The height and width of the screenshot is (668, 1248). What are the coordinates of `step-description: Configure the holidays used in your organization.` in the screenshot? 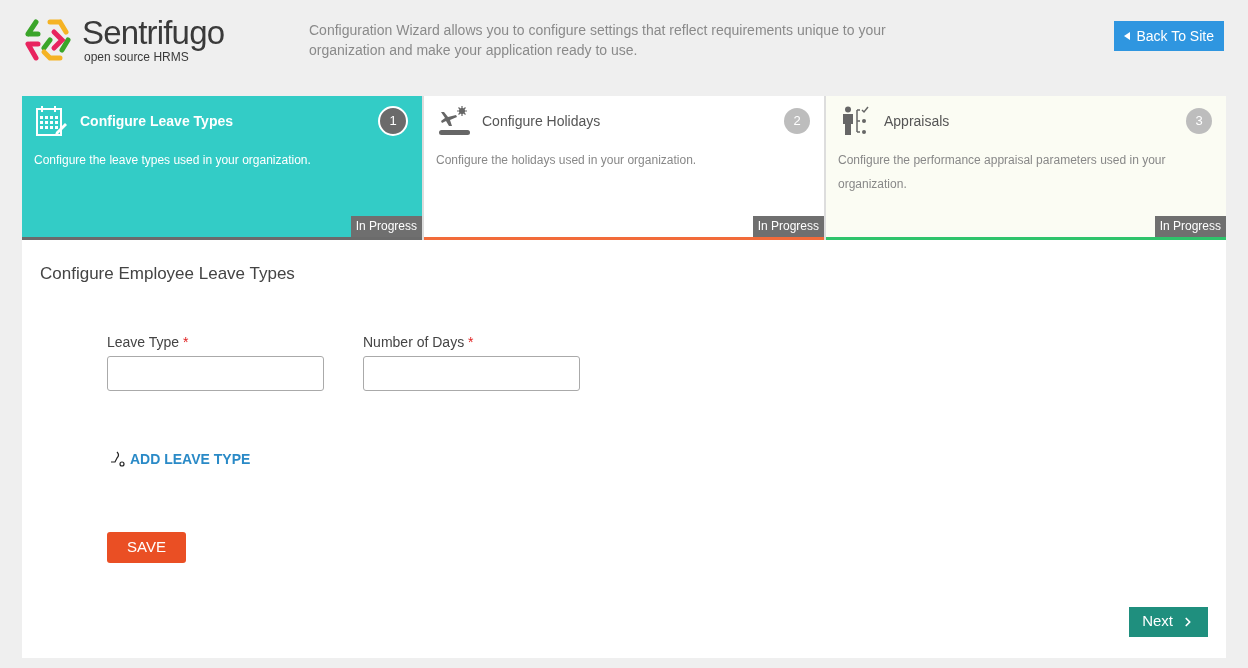 It's located at (566, 160).